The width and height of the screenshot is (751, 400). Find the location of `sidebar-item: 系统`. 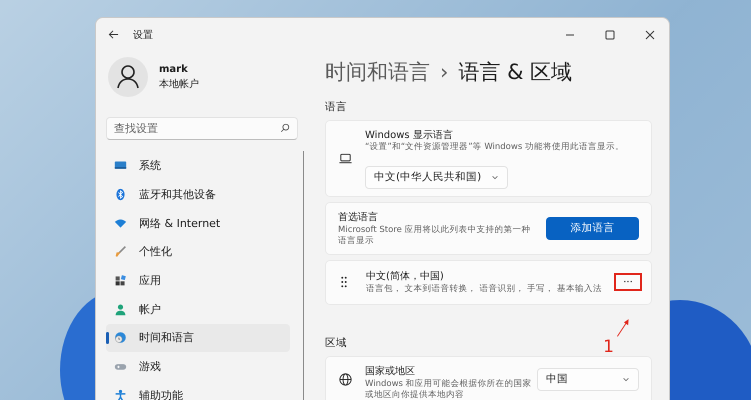

sidebar-item: 系统 is located at coordinates (198, 166).